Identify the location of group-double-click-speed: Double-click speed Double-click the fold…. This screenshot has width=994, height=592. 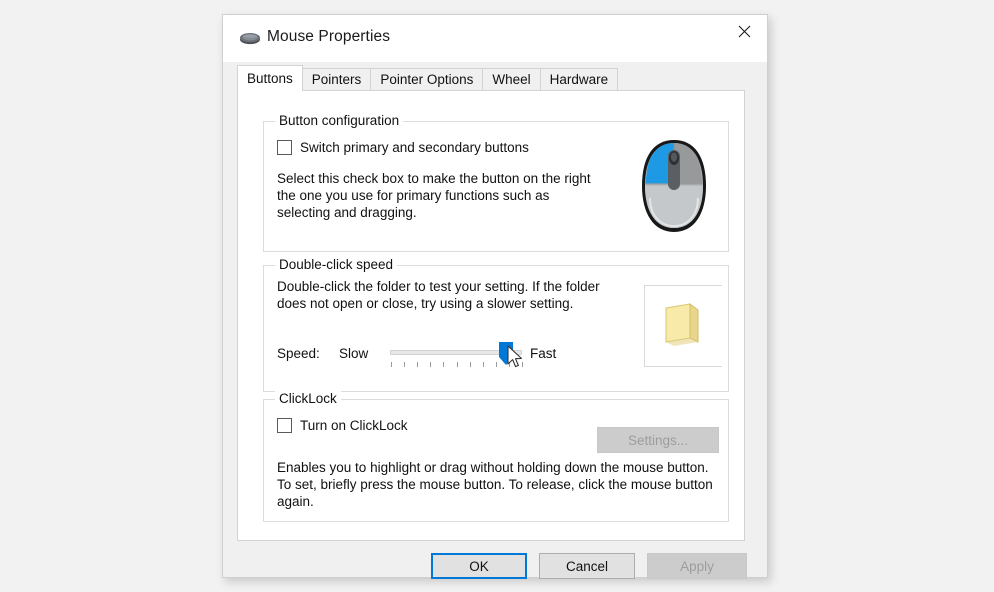
(496, 324).